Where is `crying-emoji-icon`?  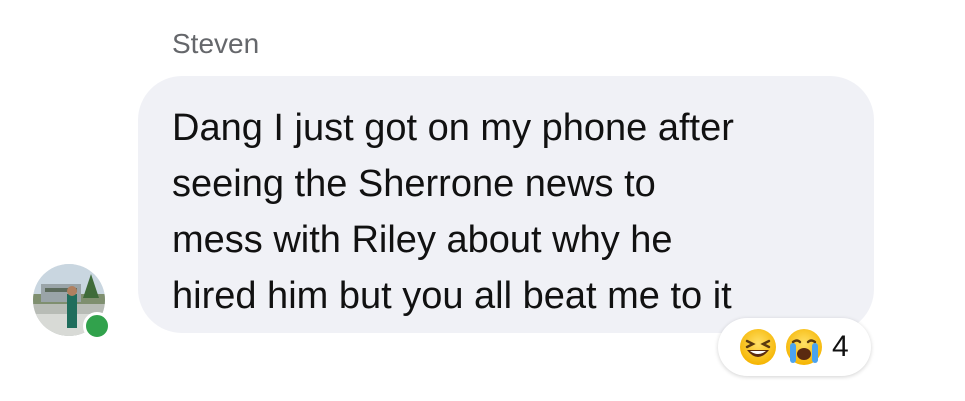 crying-emoji-icon is located at coordinates (804, 347).